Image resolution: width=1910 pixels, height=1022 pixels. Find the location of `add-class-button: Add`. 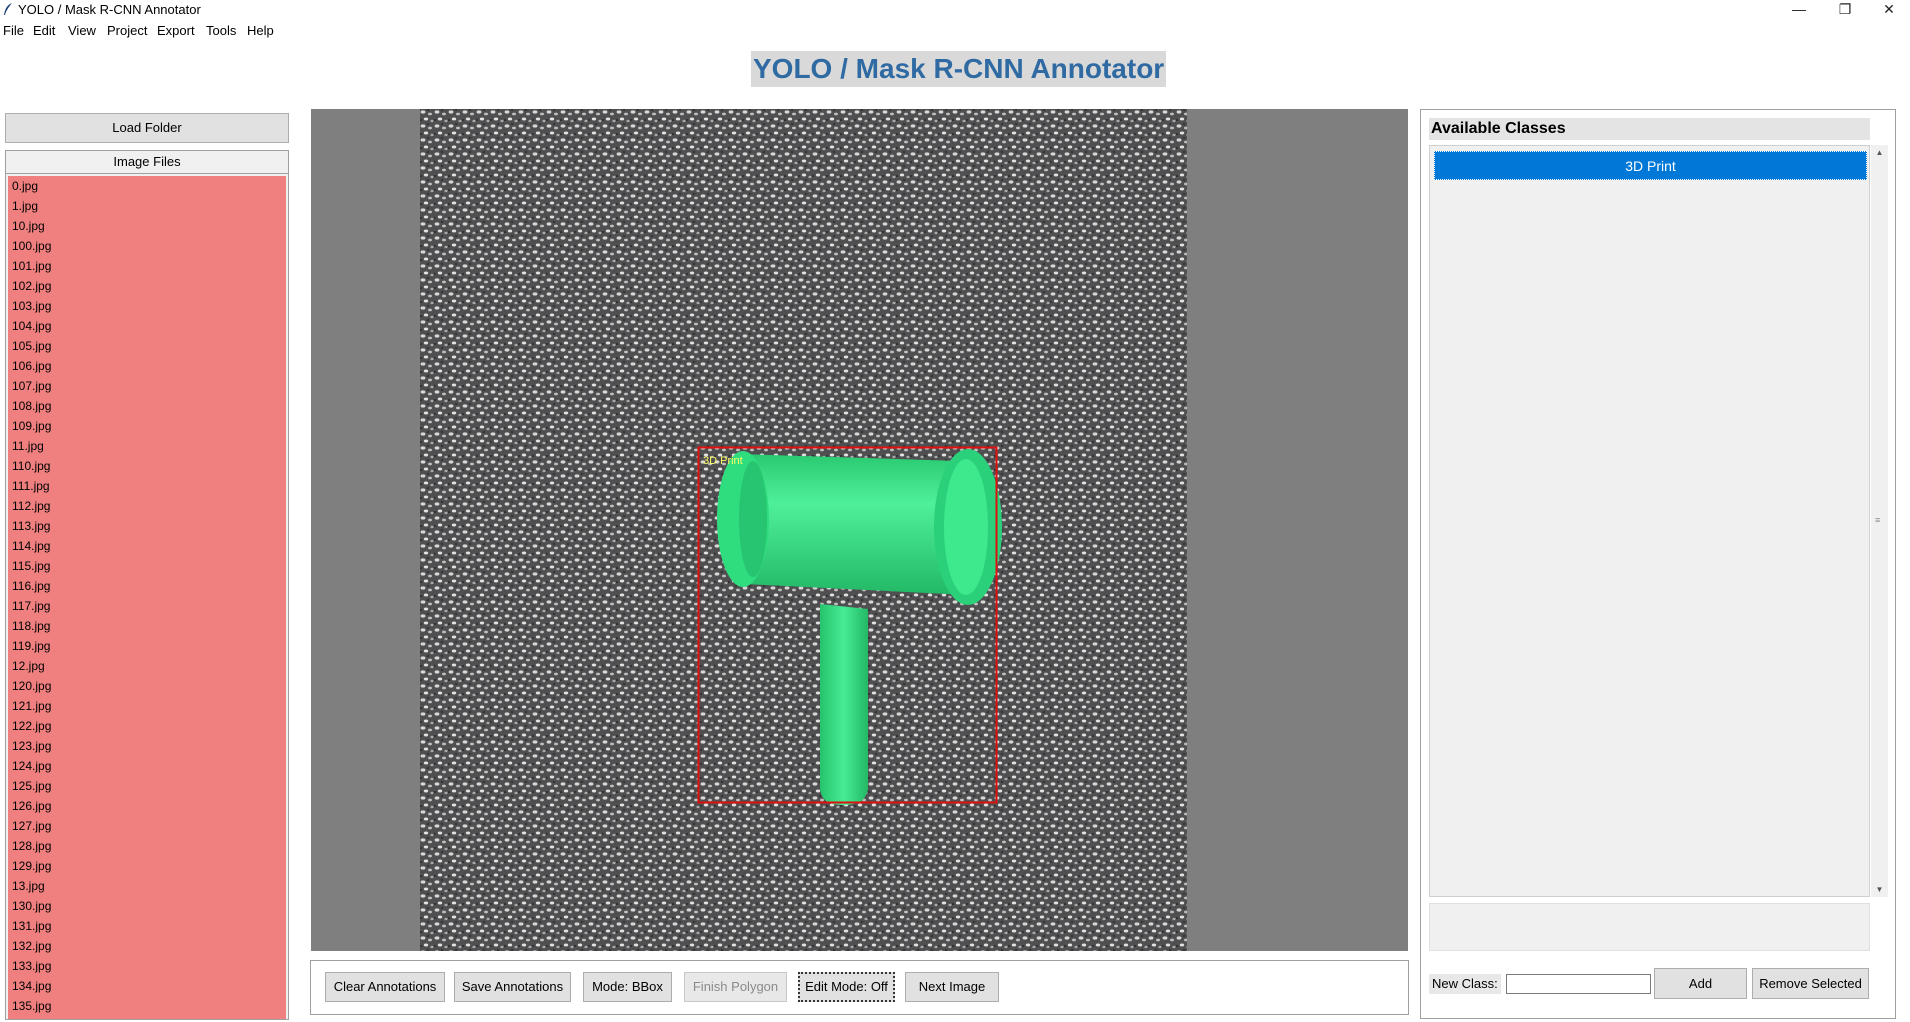

add-class-button: Add is located at coordinates (1700, 983).